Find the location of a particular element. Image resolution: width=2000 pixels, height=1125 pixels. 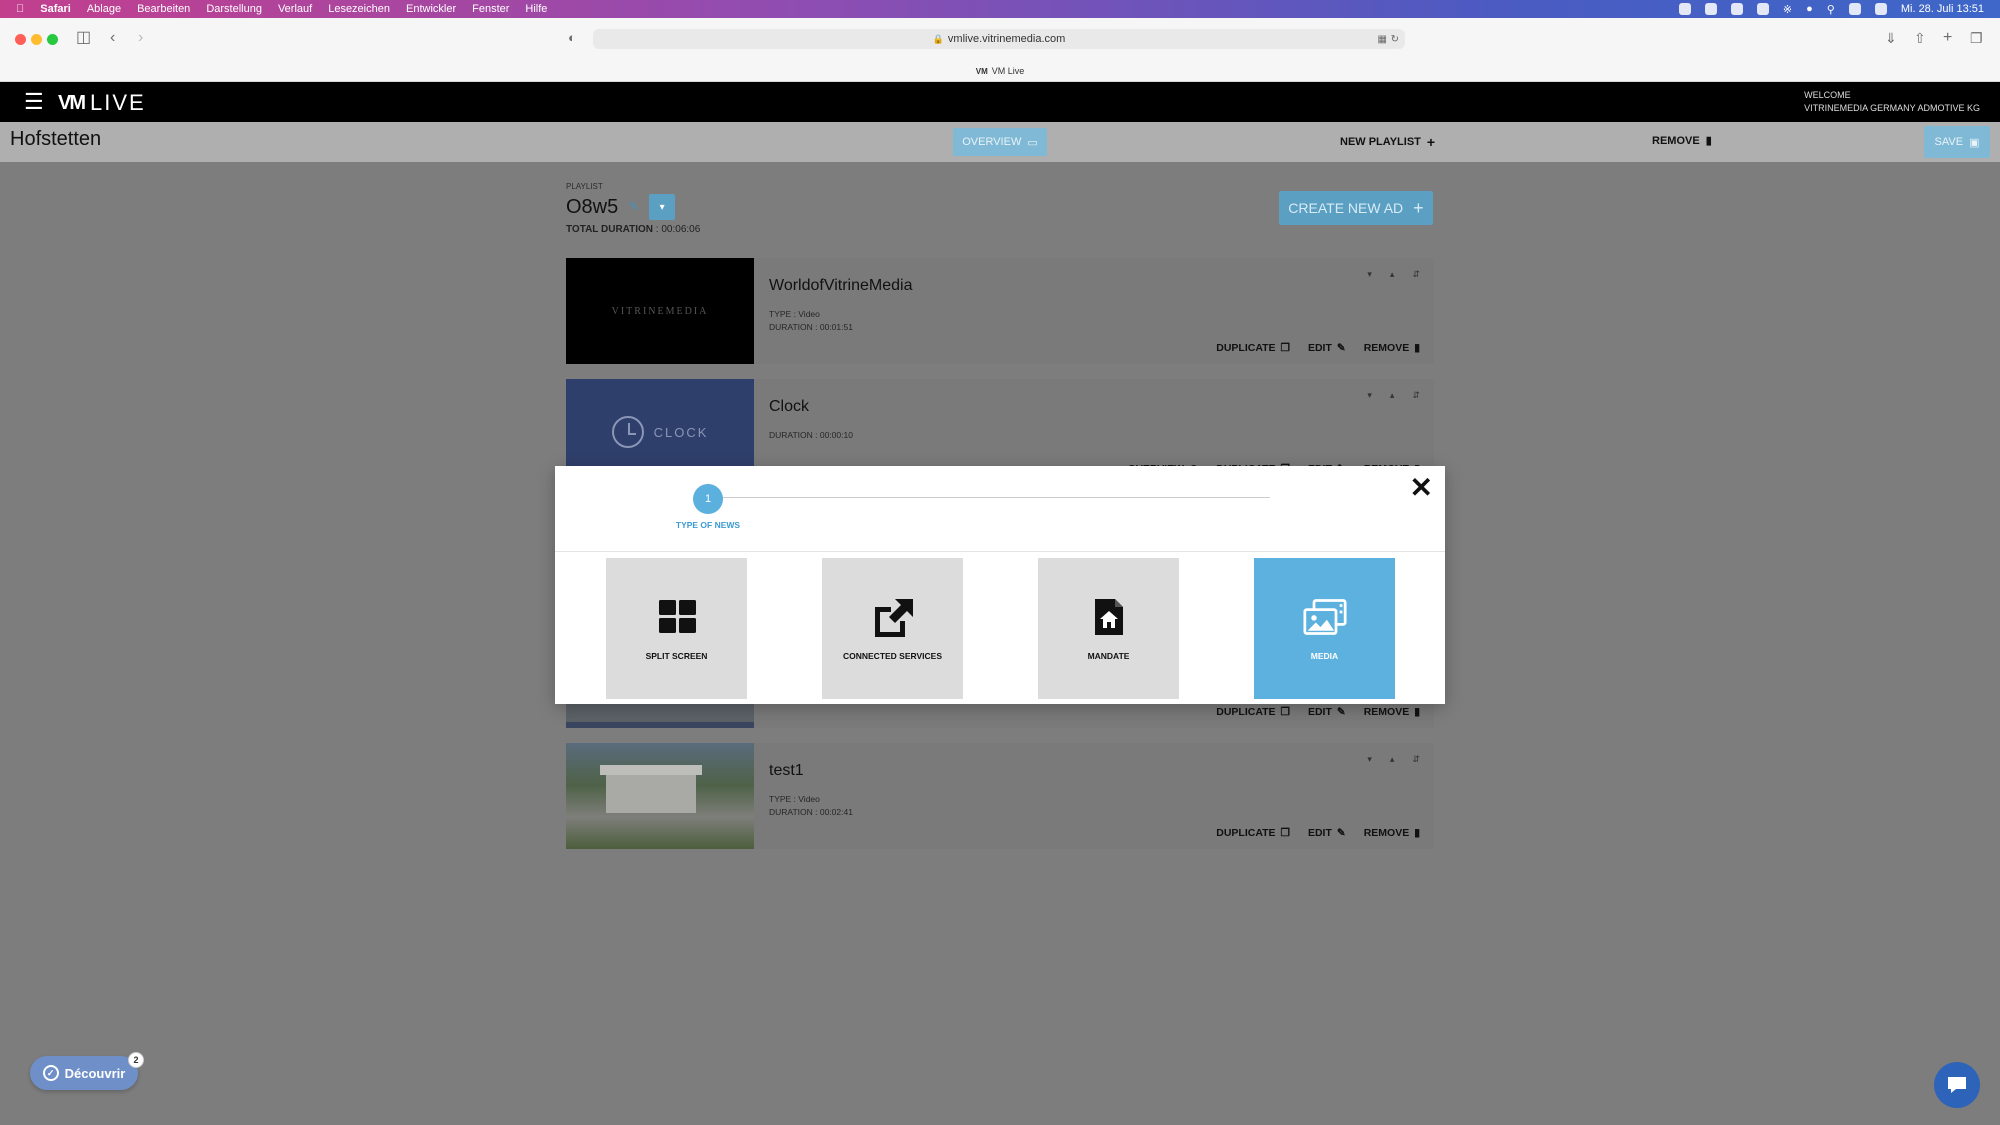

hamburger-menu-icon: ☰ is located at coordinates (34, 102).